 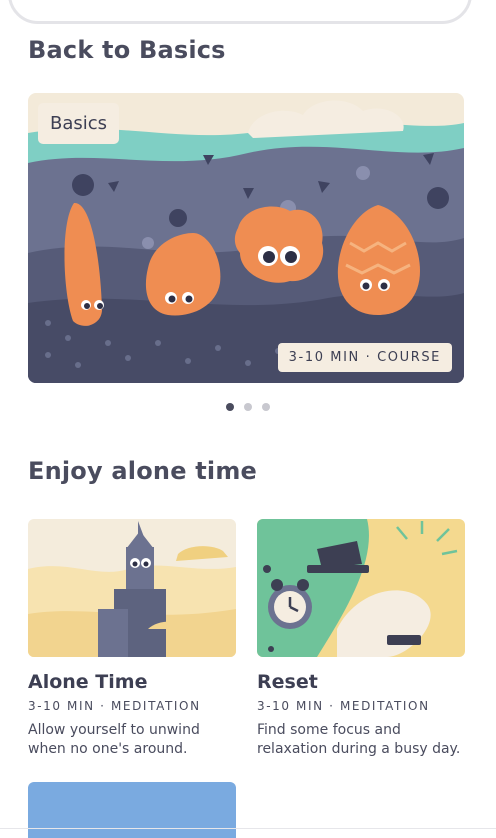 What do you see at coordinates (240, 12) in the screenshot?
I see `previous-card-bottom-edge` at bounding box center [240, 12].